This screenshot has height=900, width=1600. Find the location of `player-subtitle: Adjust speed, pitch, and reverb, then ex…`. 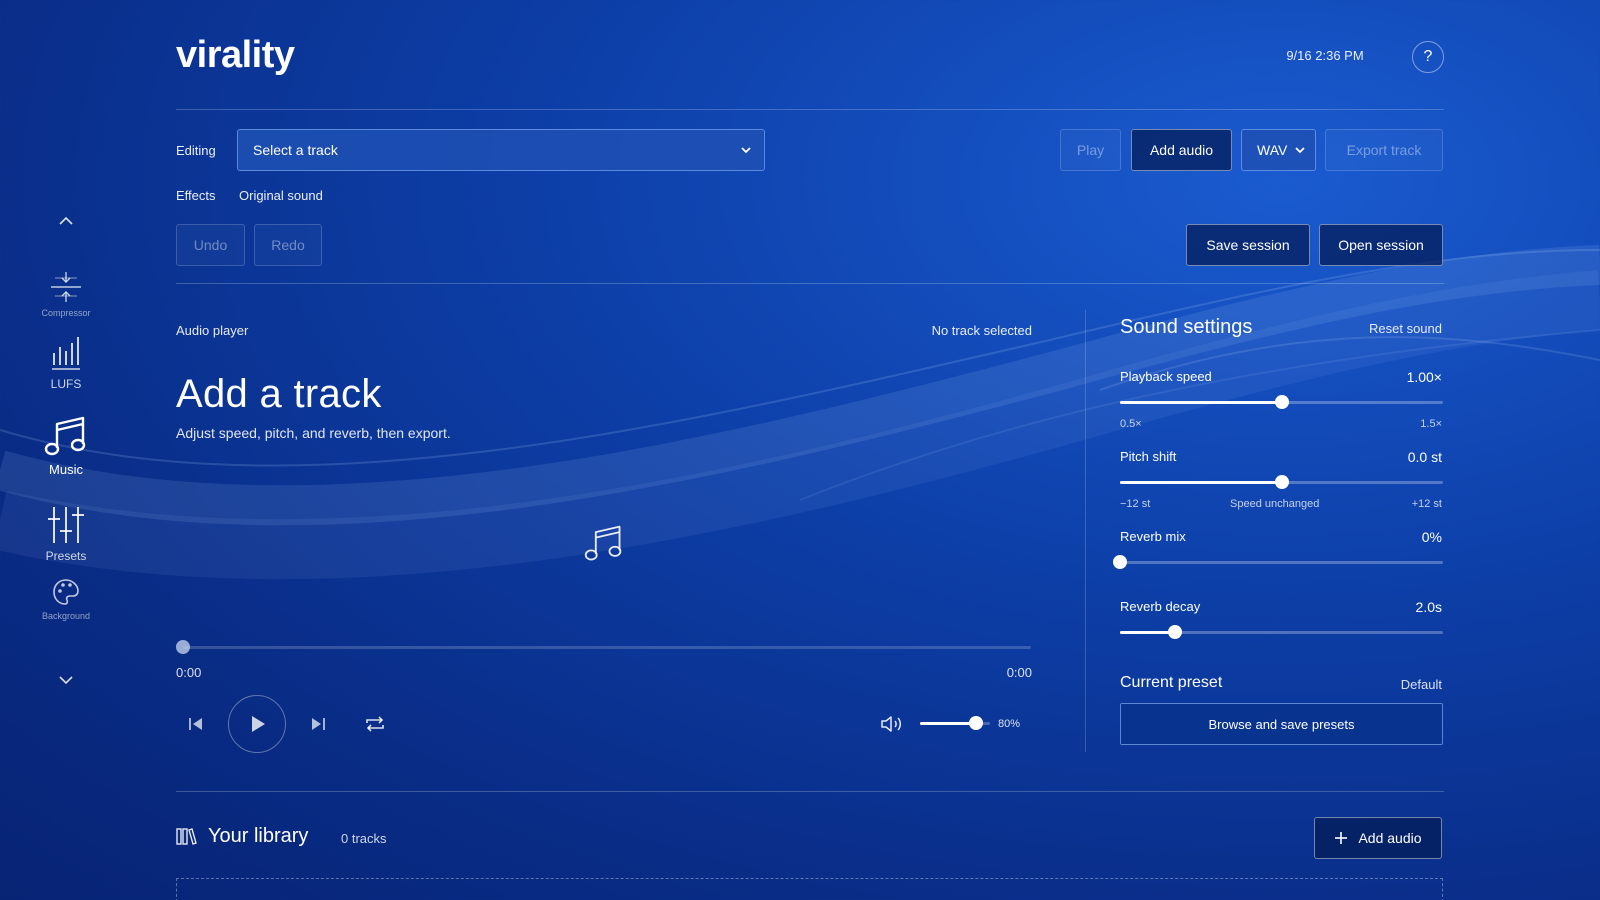

player-subtitle: Adjust speed, pitch, and reverb, then ex… is located at coordinates (313, 433).